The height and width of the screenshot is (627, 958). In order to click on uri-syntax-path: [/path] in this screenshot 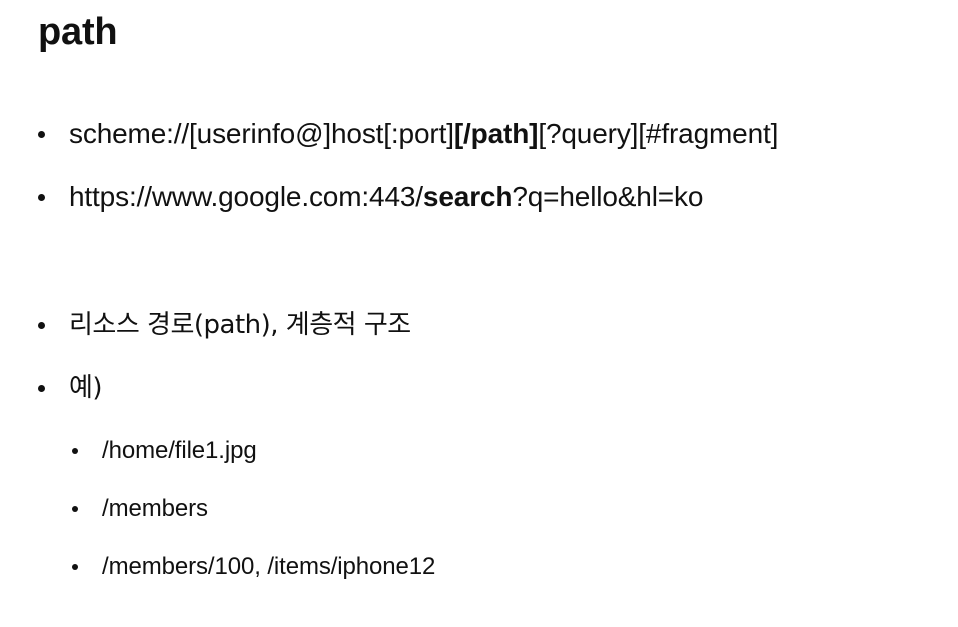, I will do `click(496, 133)`.